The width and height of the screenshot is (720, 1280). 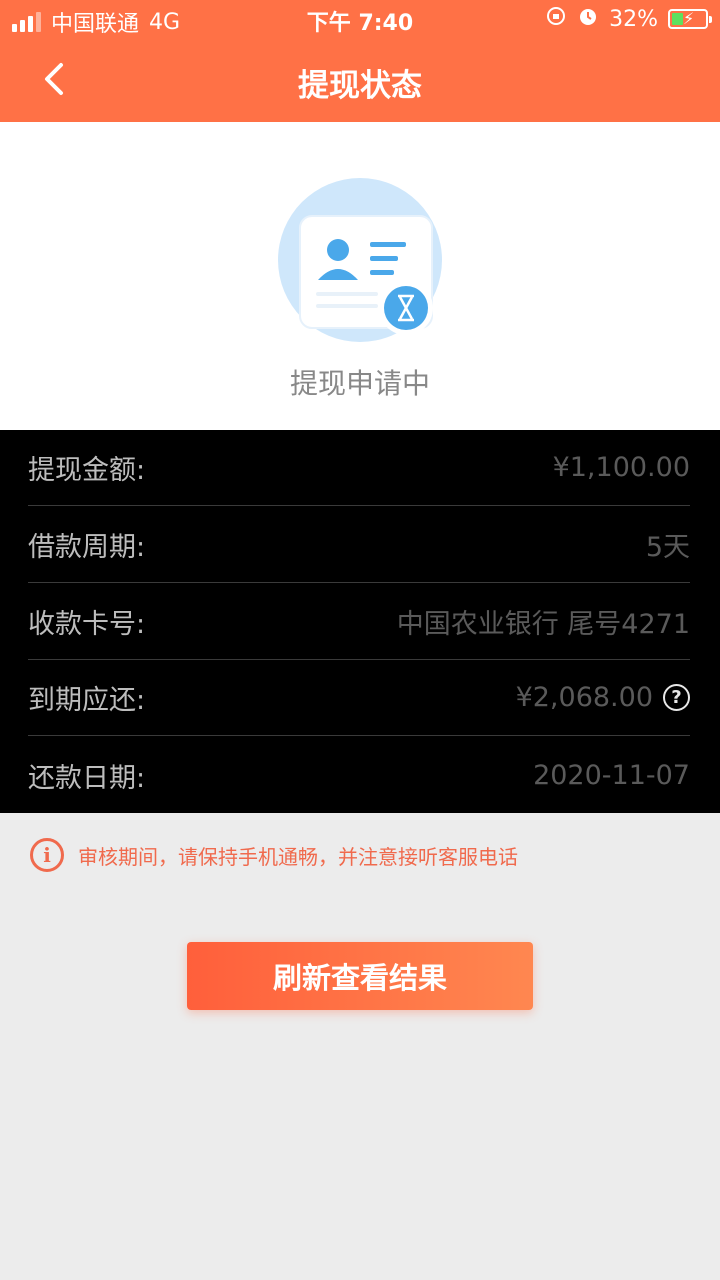 What do you see at coordinates (359, 468) in the screenshot?
I see `detail-row-amount: 提现金额: ¥1,100.00` at bounding box center [359, 468].